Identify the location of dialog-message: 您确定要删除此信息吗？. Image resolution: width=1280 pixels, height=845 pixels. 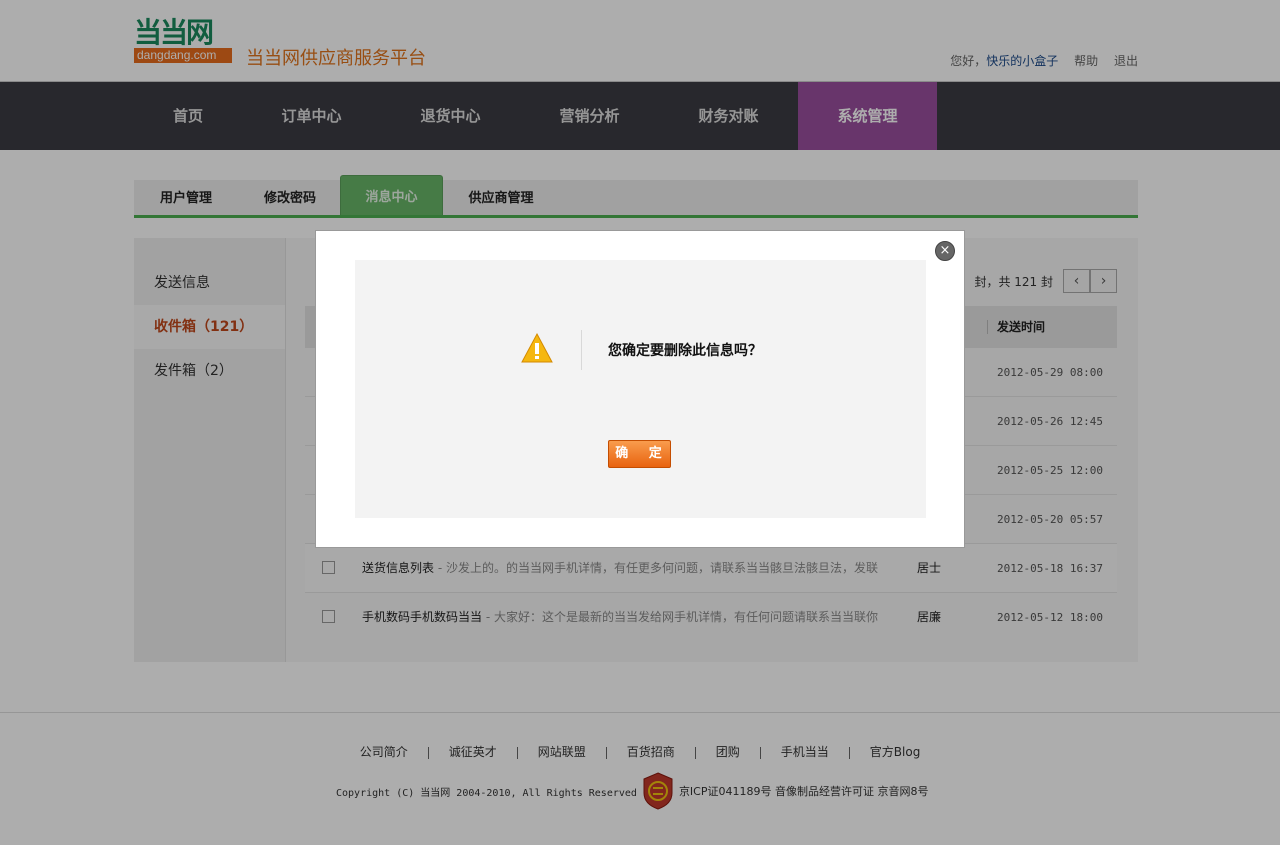
(685, 351).